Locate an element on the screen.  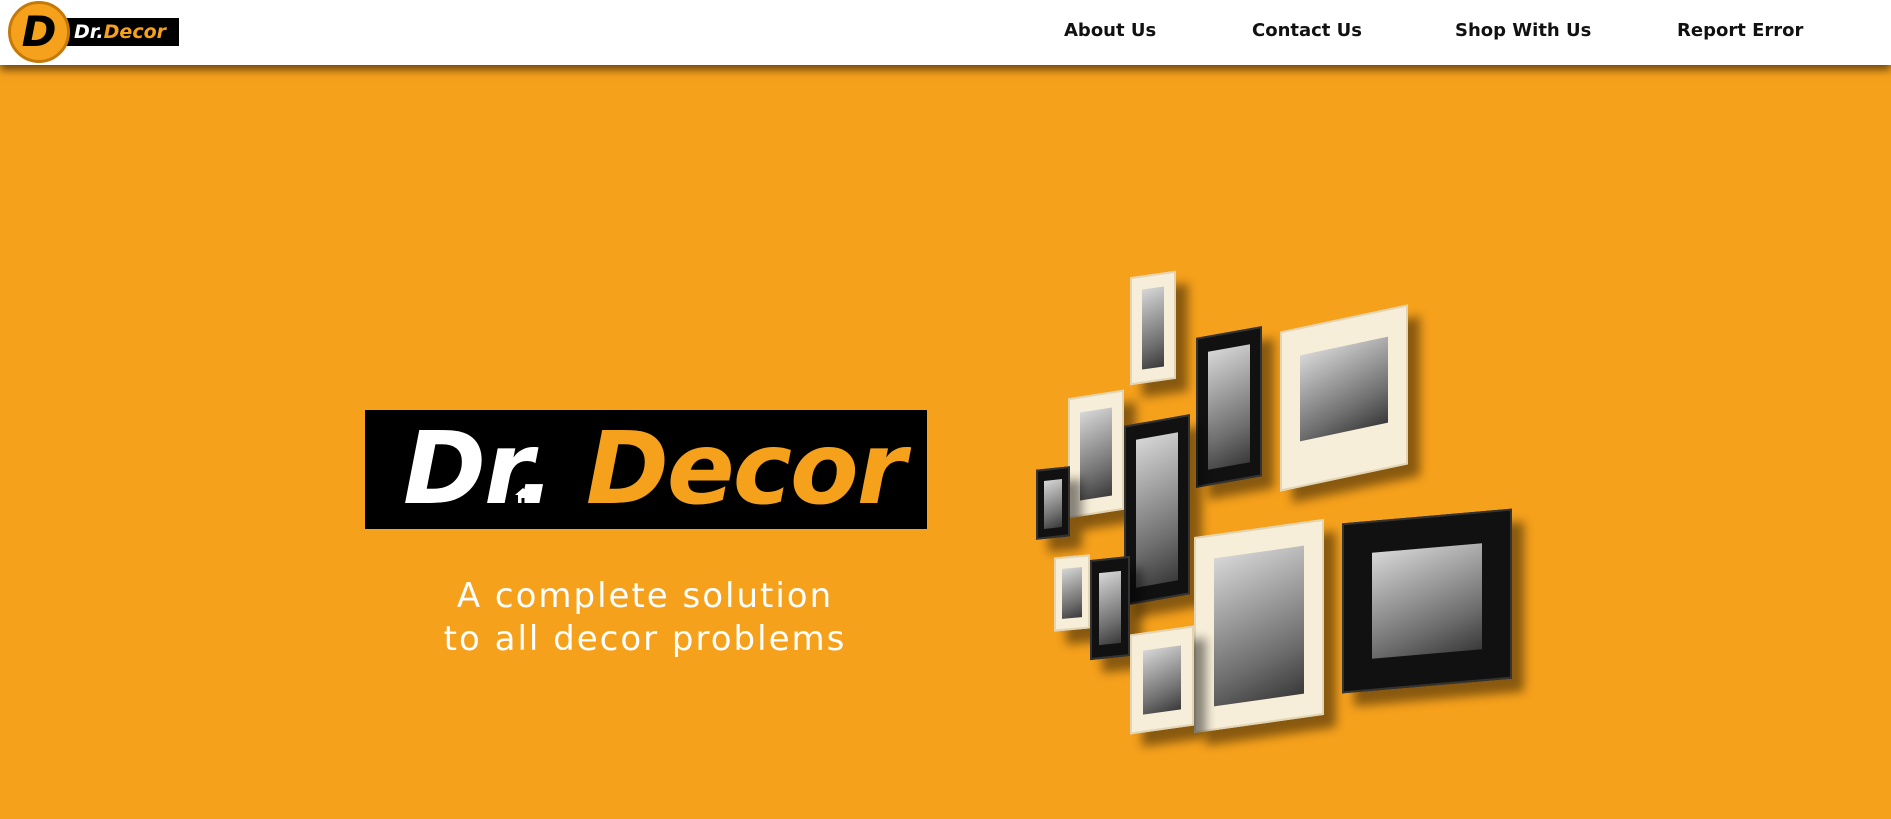
hero-logo: Dr. Decor is located at coordinates (646, 469).